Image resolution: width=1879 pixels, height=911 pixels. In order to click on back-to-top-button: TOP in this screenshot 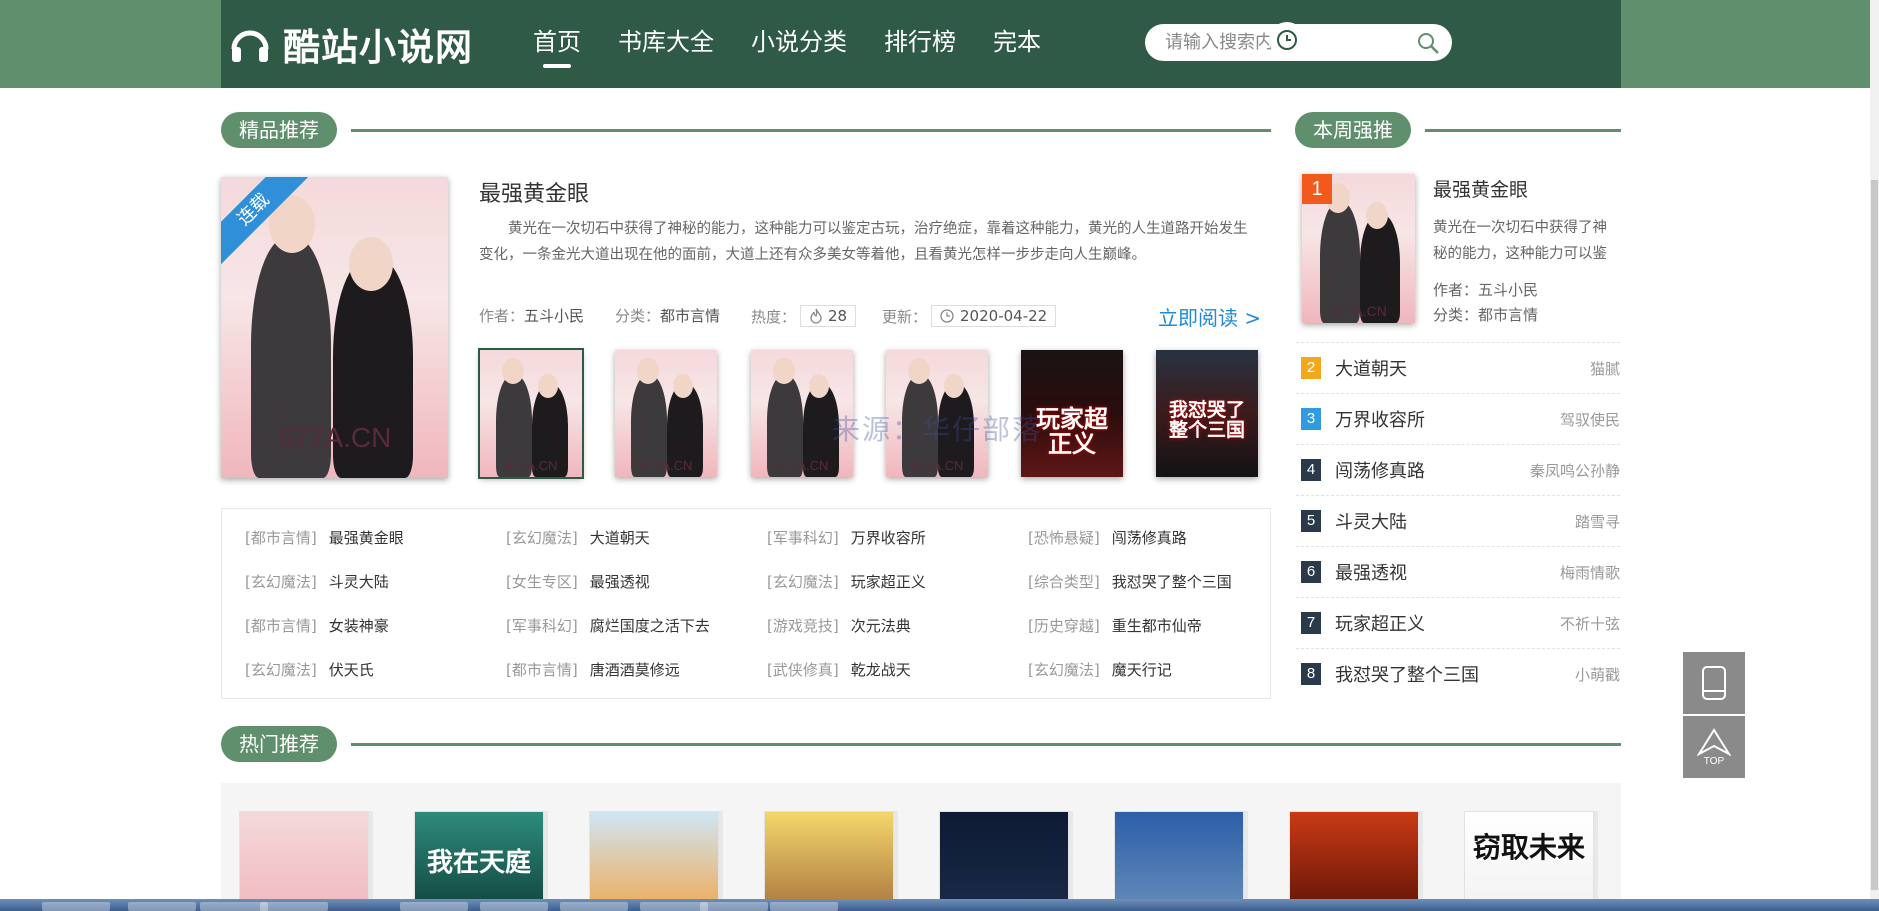, I will do `click(1714, 747)`.